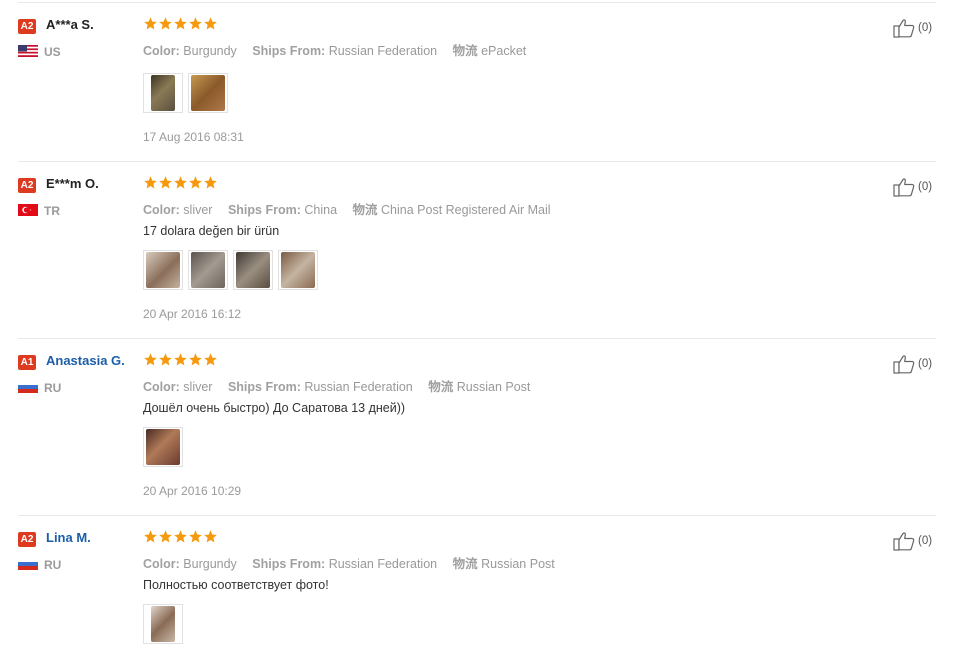 This screenshot has width=959, height=655. I want to click on review-date: 17 Aug 2016 08:31, so click(193, 137).